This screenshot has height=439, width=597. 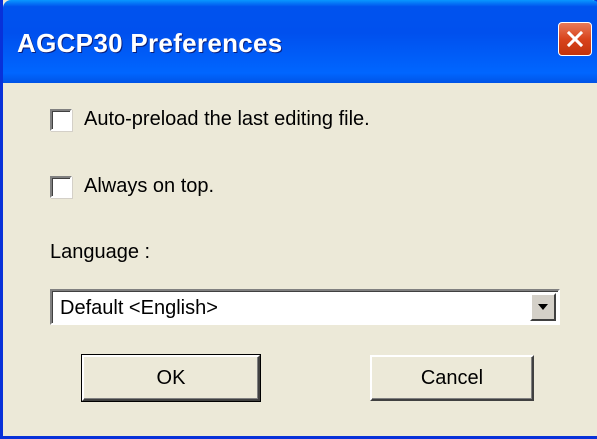 What do you see at coordinates (305, 307) in the screenshot?
I see `language-select: Default <English>` at bounding box center [305, 307].